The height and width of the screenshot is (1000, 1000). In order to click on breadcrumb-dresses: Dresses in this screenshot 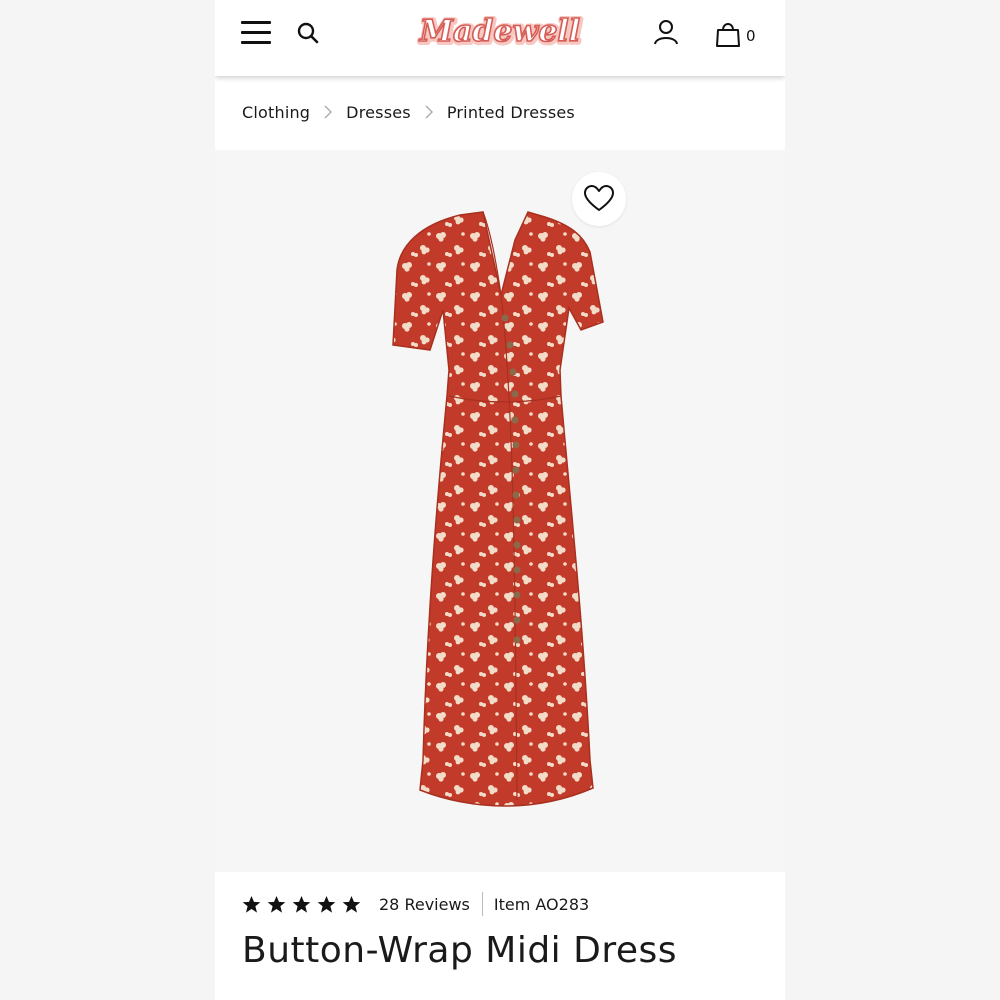, I will do `click(378, 112)`.